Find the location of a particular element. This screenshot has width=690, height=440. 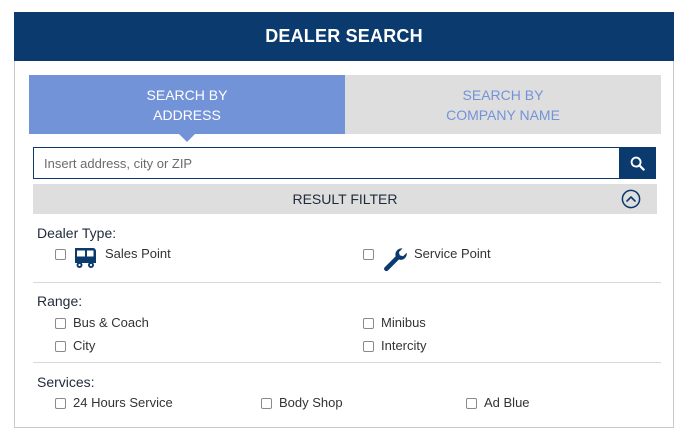

dealer-type-option-service-point: Service Point is located at coordinates (427, 259).